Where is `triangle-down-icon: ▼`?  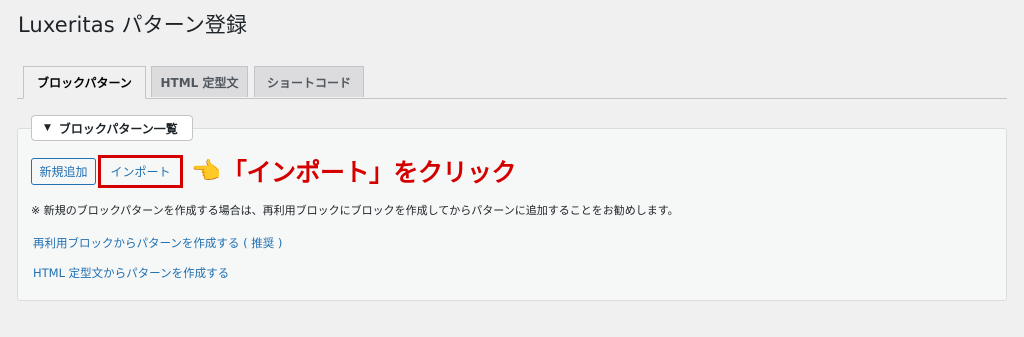 triangle-down-icon: ▼ is located at coordinates (47, 128).